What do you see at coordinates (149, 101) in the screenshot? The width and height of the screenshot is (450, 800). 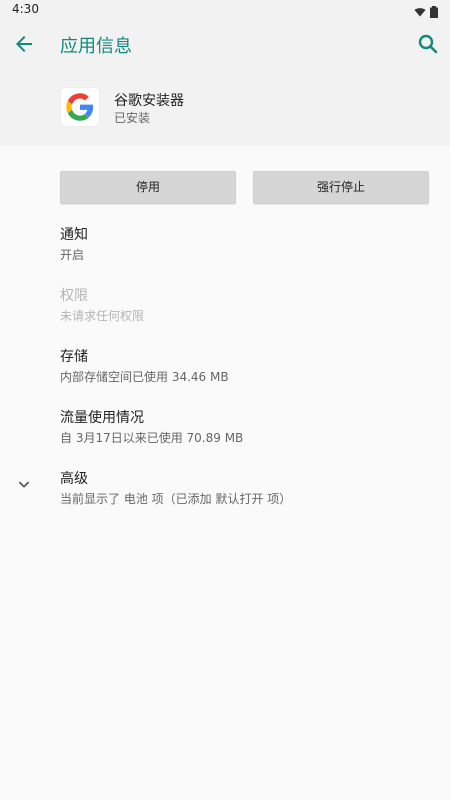 I see `app-name: 谷歌安装器` at bounding box center [149, 101].